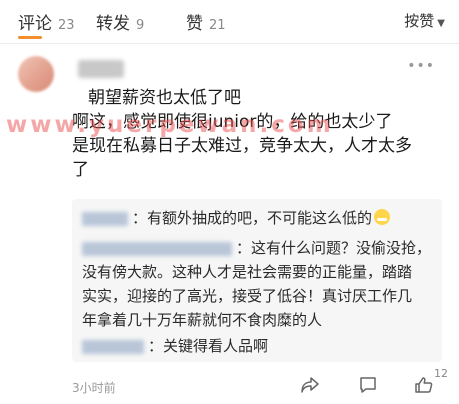 The width and height of the screenshot is (459, 404). What do you see at coordinates (441, 373) in the screenshot?
I see `like-count: 12` at bounding box center [441, 373].